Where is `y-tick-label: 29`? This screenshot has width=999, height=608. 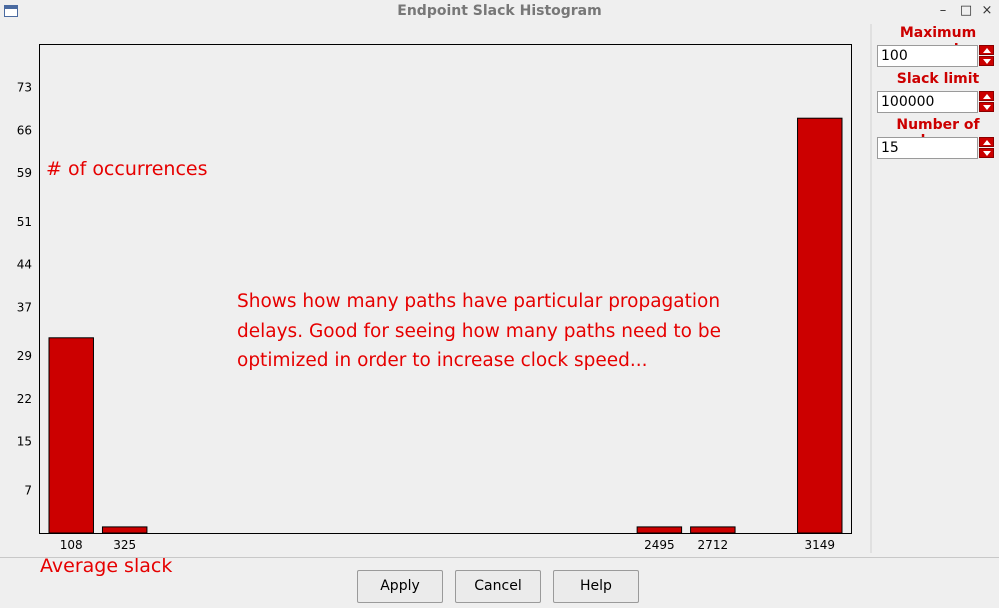 y-tick-label: 29 is located at coordinates (24, 356).